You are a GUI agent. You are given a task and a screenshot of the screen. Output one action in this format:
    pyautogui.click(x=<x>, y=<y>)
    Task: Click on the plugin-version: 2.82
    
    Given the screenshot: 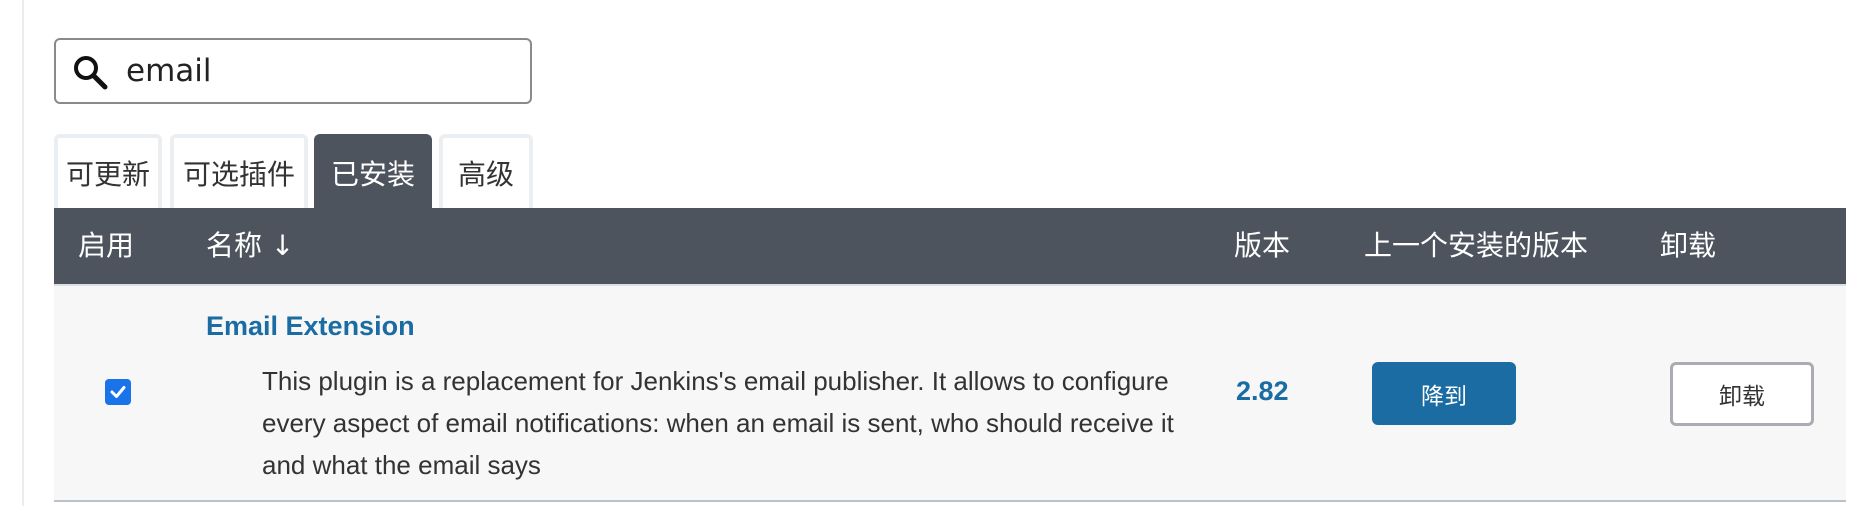 What is the action you would take?
    pyautogui.click(x=1262, y=391)
    